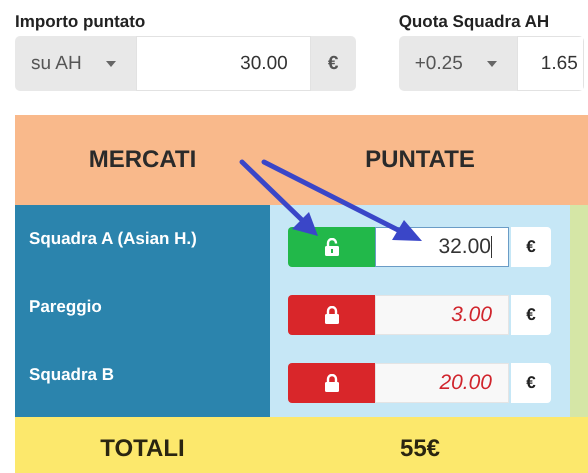 This screenshot has height=473, width=588. What do you see at coordinates (474, 22) in the screenshot?
I see `field-label: Quota Squadra AH` at bounding box center [474, 22].